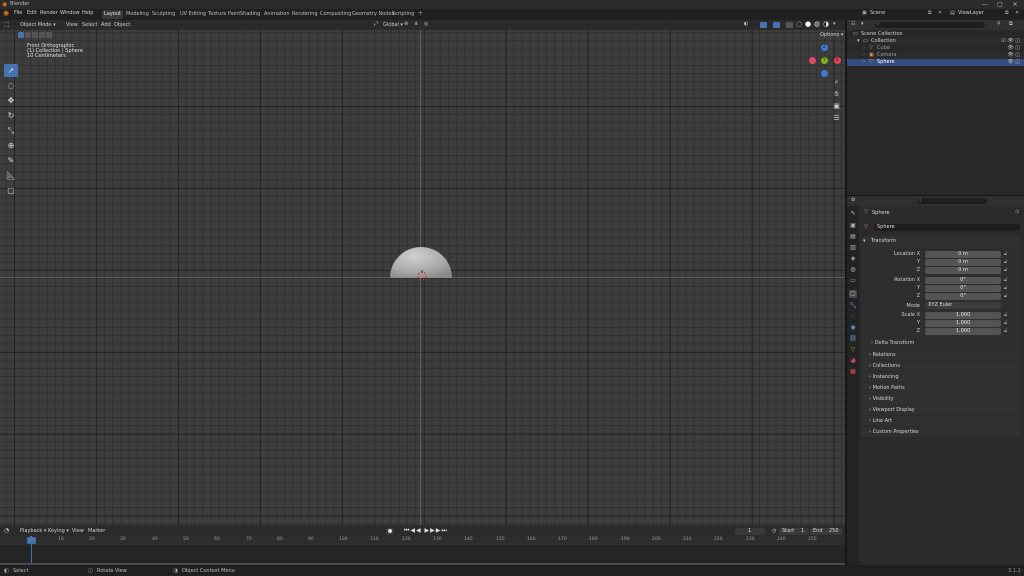 Image resolution: width=1024 pixels, height=576 pixels. I want to click on scene-name: Scene, so click(877, 13).